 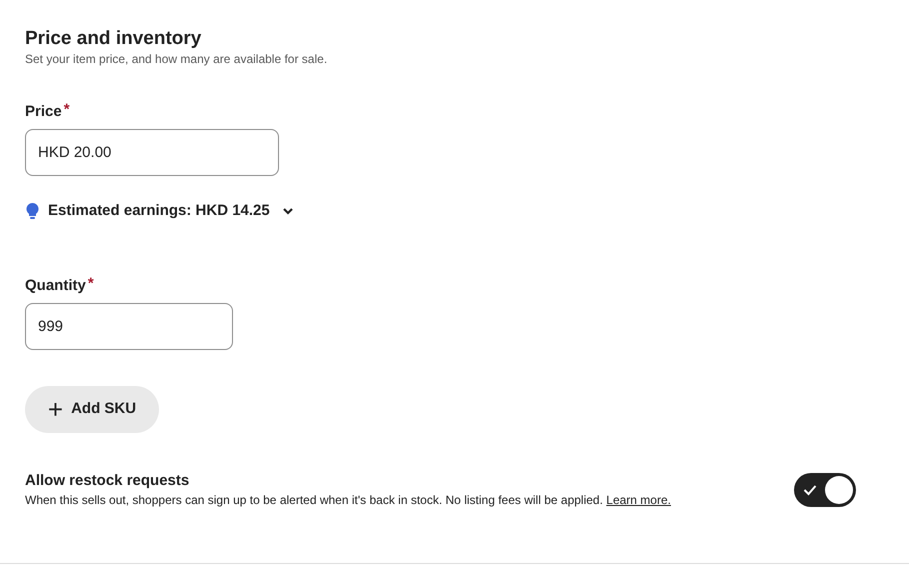 I want to click on field-label: Price, so click(x=43, y=112).